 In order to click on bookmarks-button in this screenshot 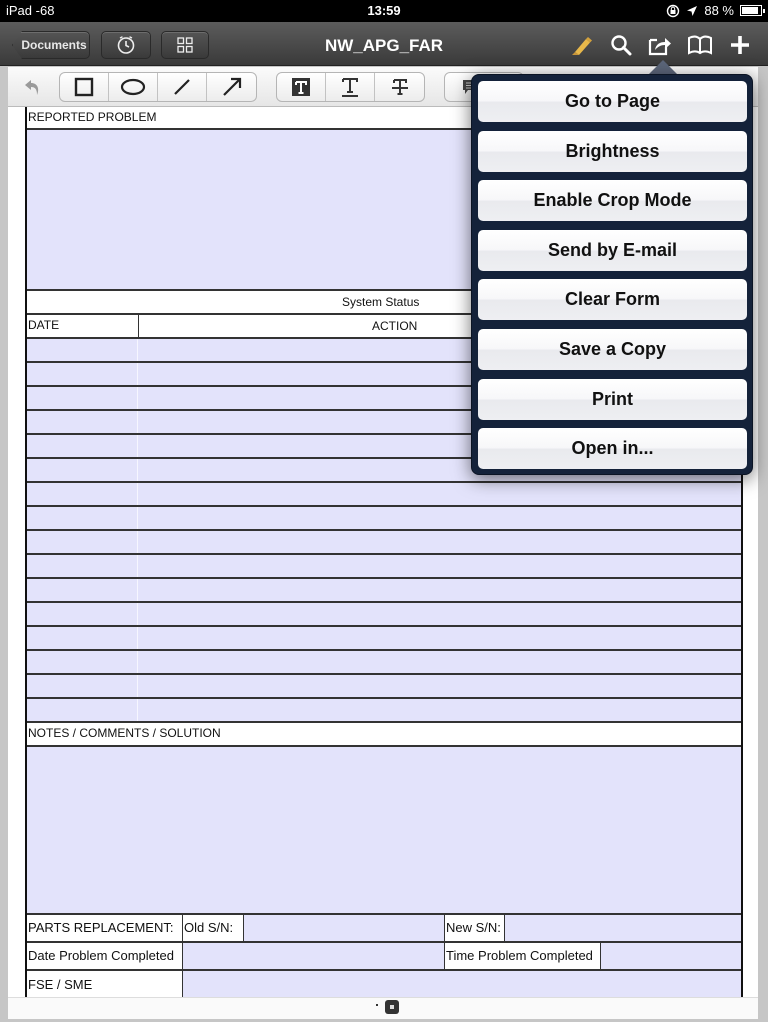, I will do `click(700, 45)`.